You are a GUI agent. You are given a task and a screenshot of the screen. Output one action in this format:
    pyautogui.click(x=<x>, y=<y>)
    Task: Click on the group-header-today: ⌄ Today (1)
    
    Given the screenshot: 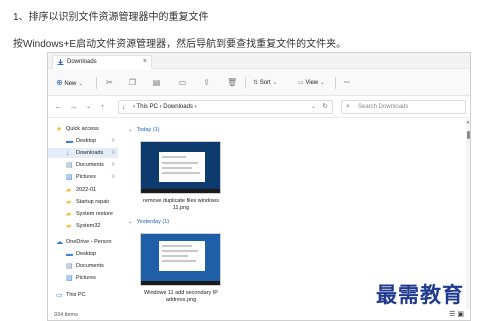 What is the action you would take?
    pyautogui.click(x=144, y=130)
    